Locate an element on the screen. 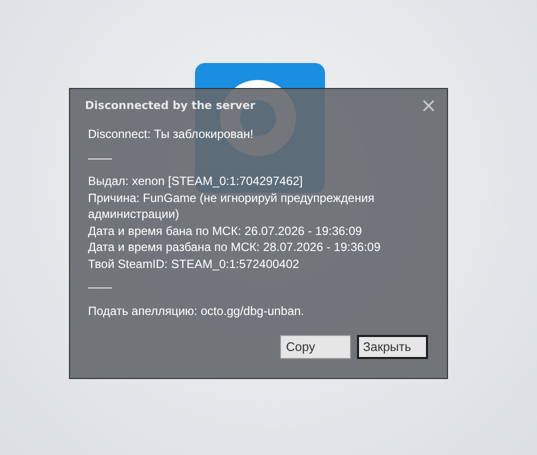 The image size is (537, 455). message-line: Причина: FunGame (не игнорируй предупреждения администрации) is located at coordinates (232, 206).